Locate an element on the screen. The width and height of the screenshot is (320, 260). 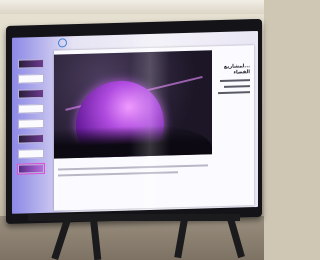
slide-text-block: ...لمشاريع الفضاء is located at coordinates (233, 93).